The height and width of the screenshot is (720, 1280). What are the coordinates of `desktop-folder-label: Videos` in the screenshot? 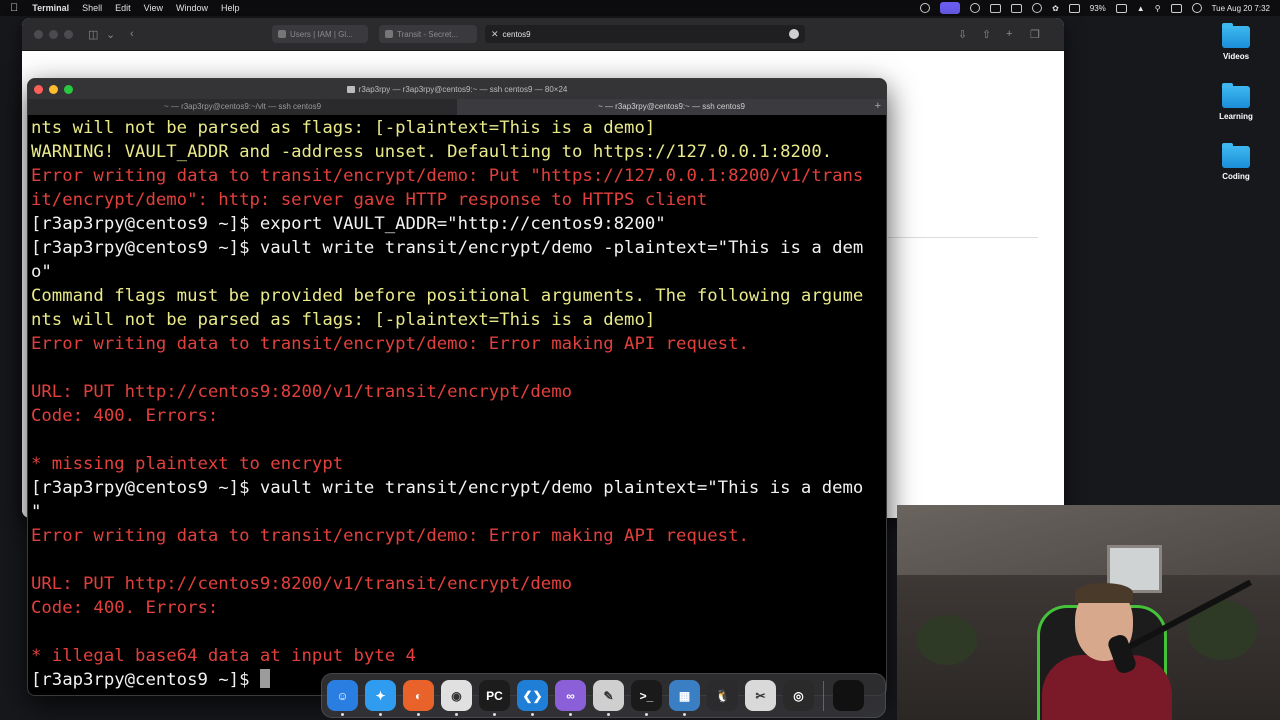 It's located at (1236, 56).